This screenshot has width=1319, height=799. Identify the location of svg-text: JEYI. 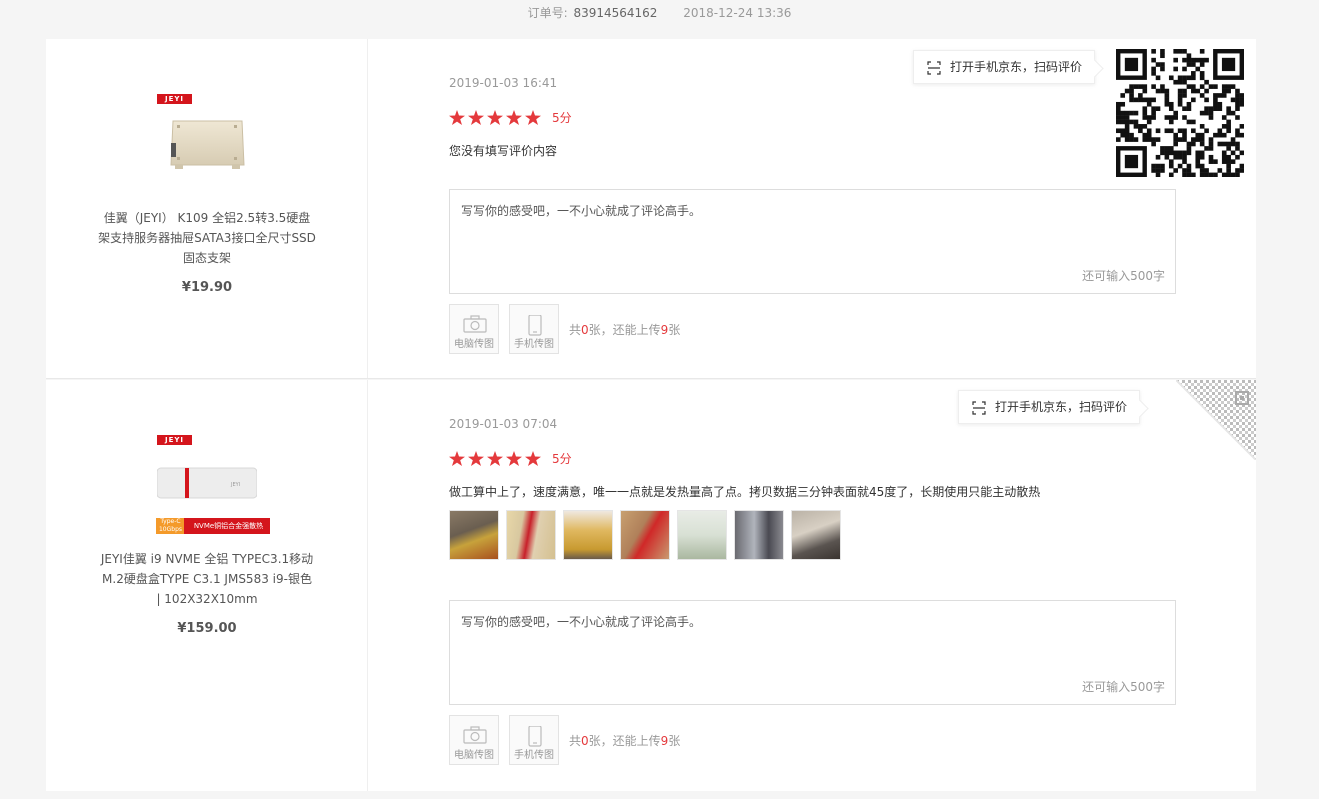
(235, 485).